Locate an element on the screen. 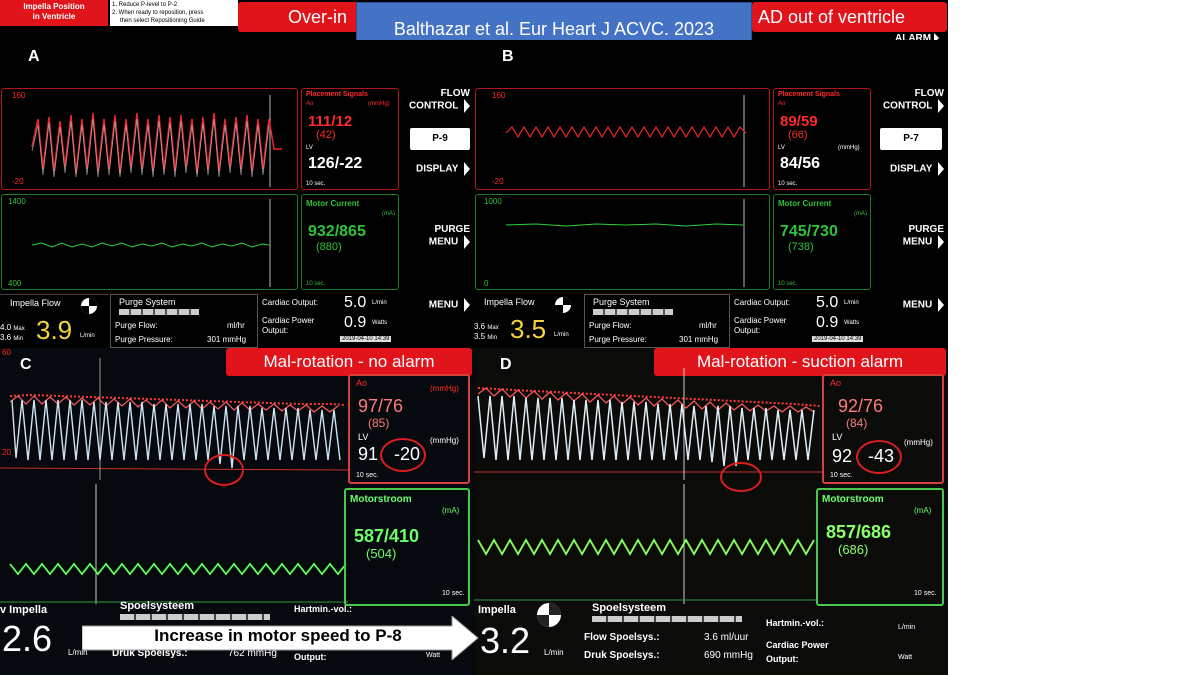  ao-label: Ao is located at coordinates (310, 104).